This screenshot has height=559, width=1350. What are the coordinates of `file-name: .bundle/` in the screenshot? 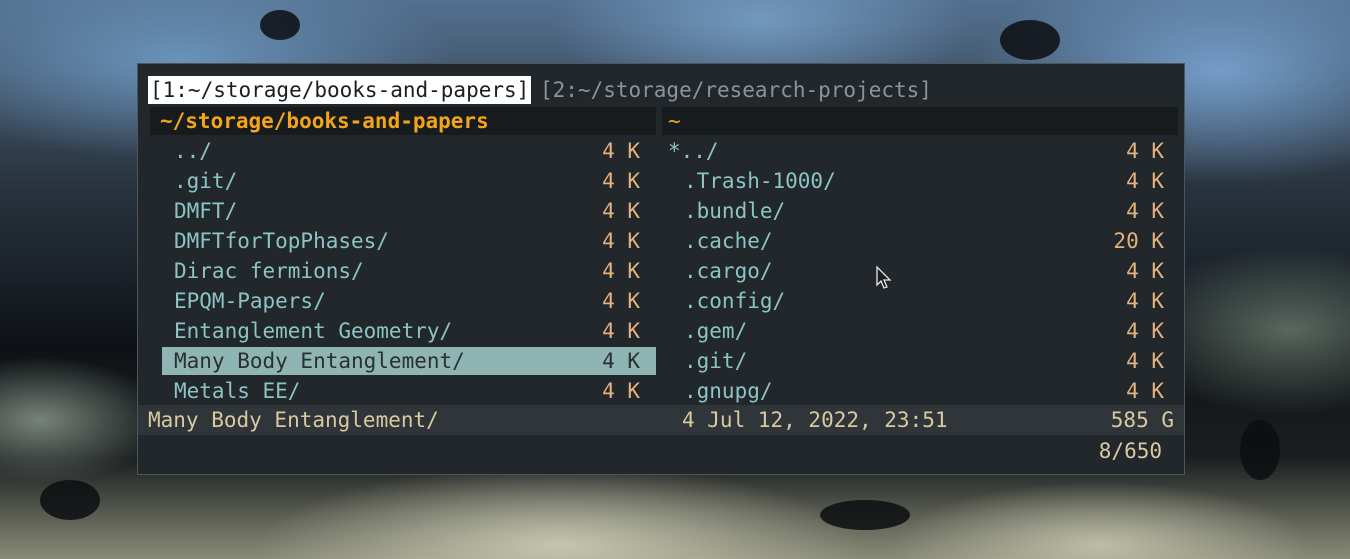 It's located at (735, 211).